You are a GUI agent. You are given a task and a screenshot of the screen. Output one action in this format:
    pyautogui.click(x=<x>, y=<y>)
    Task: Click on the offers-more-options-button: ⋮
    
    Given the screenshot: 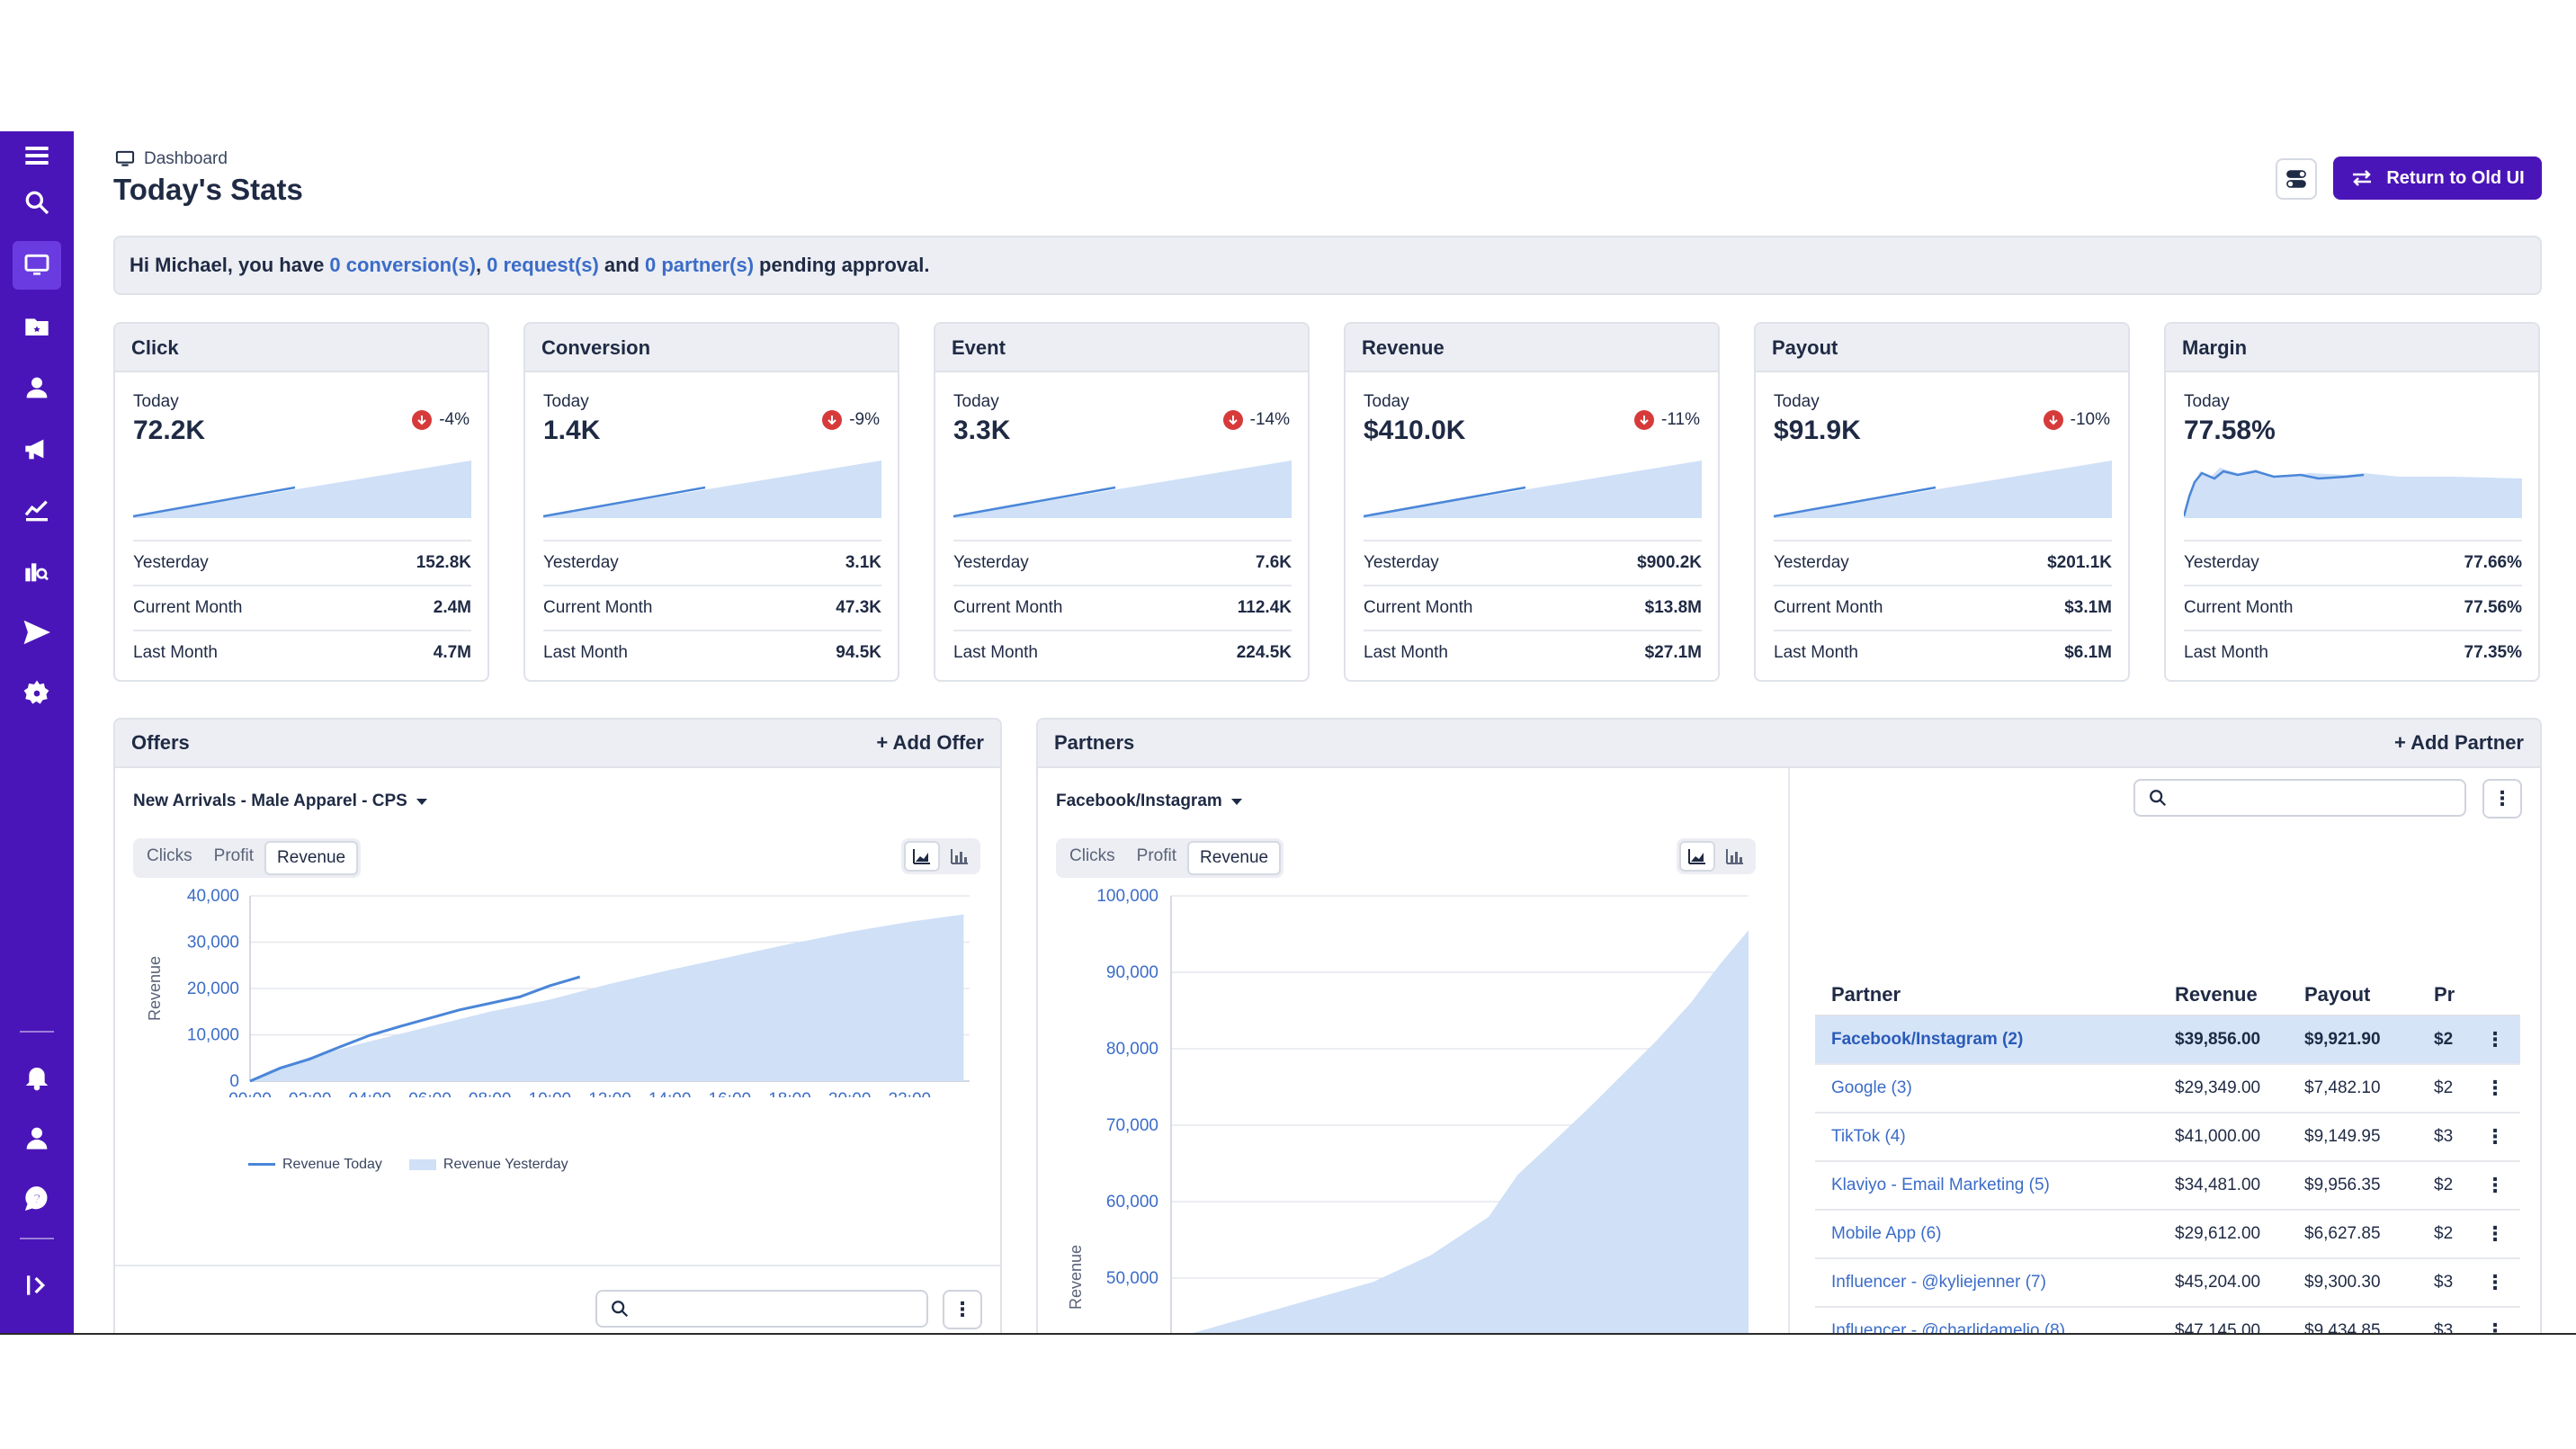 What is the action you would take?
    pyautogui.click(x=963, y=1309)
    